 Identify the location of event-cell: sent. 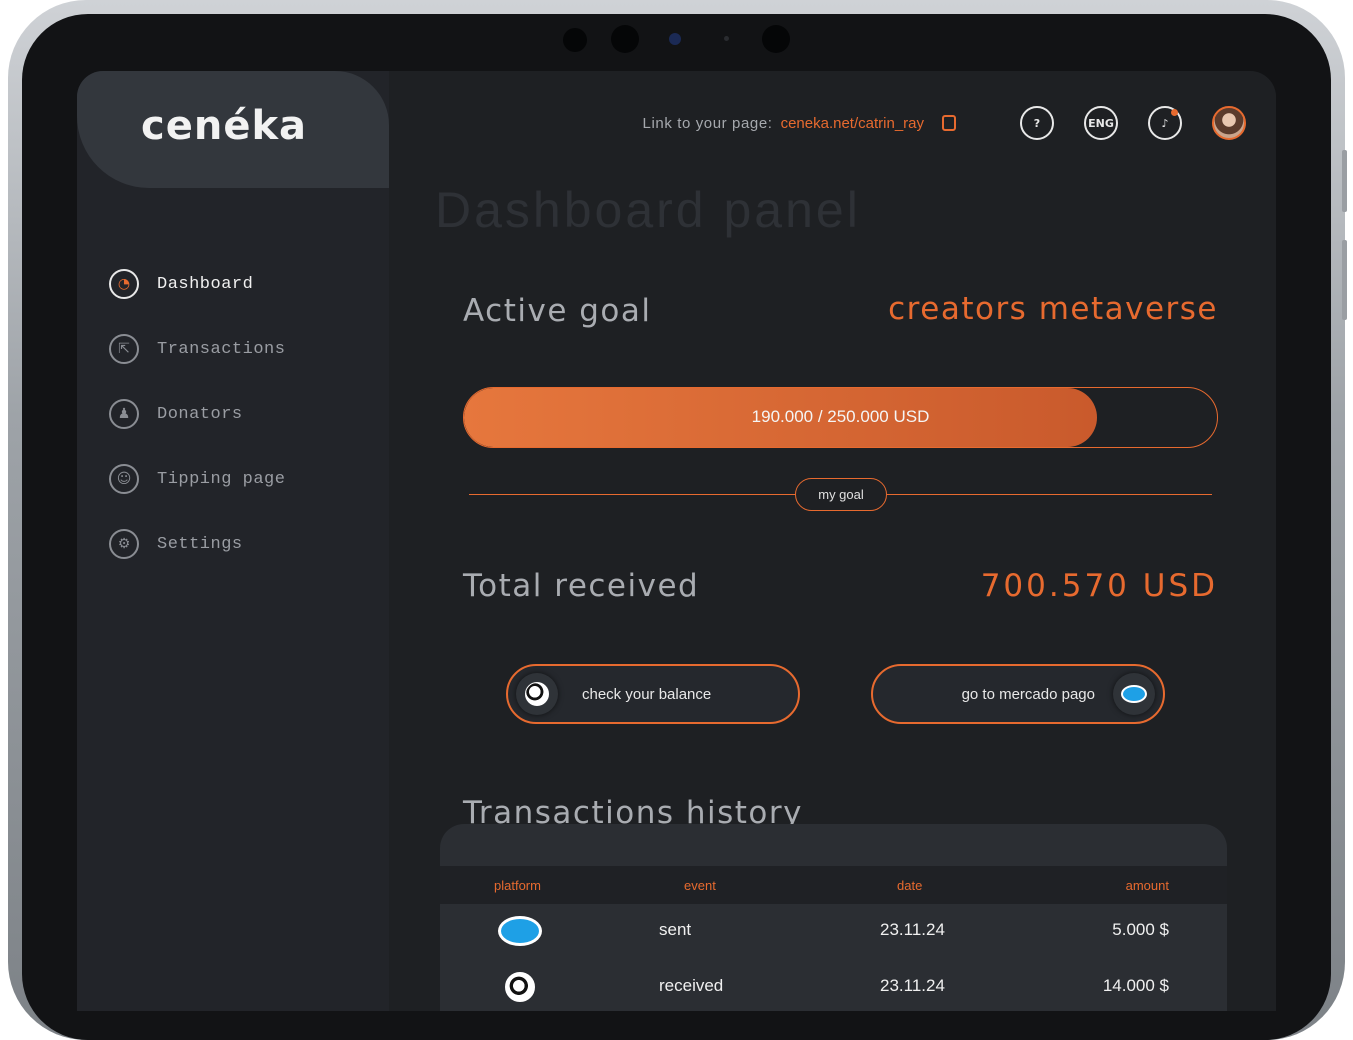
(675, 929).